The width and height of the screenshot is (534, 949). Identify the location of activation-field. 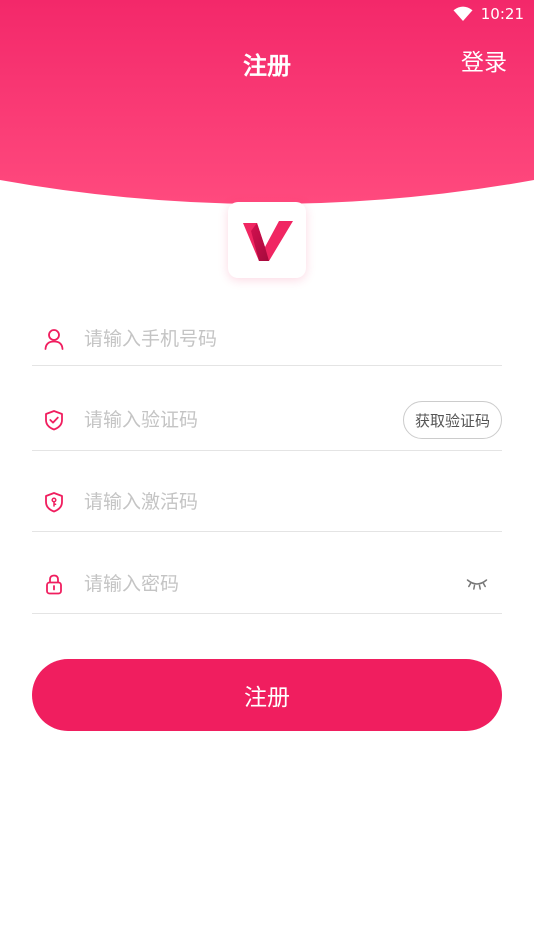
(267, 502).